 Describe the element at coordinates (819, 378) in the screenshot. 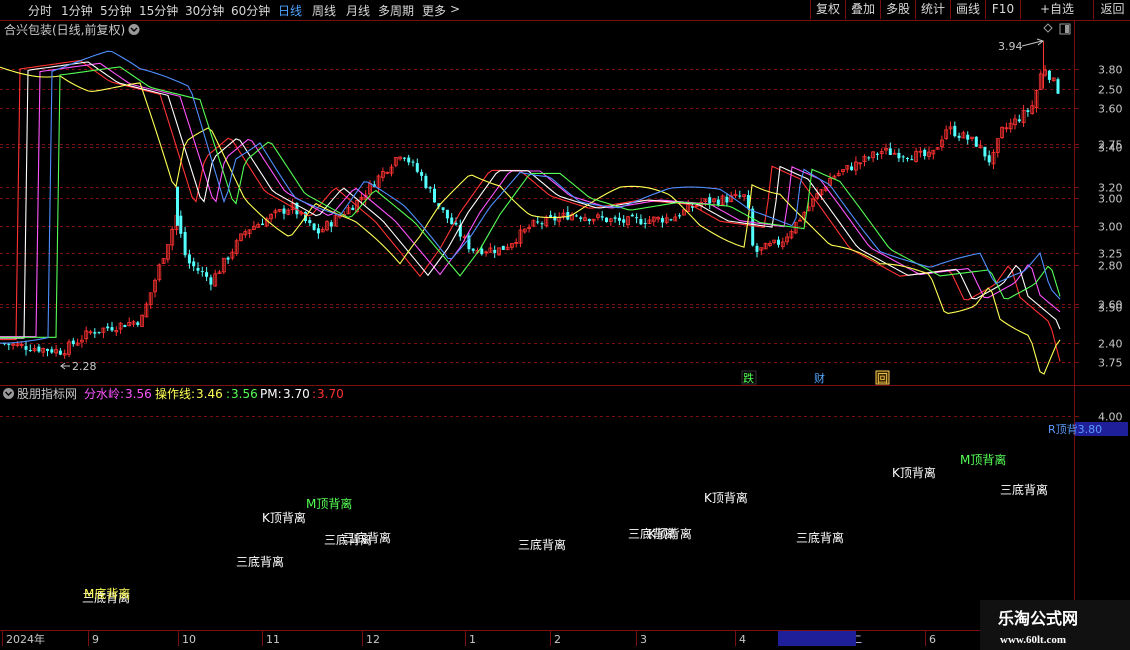

I see `marker-cai-text: 财` at that location.